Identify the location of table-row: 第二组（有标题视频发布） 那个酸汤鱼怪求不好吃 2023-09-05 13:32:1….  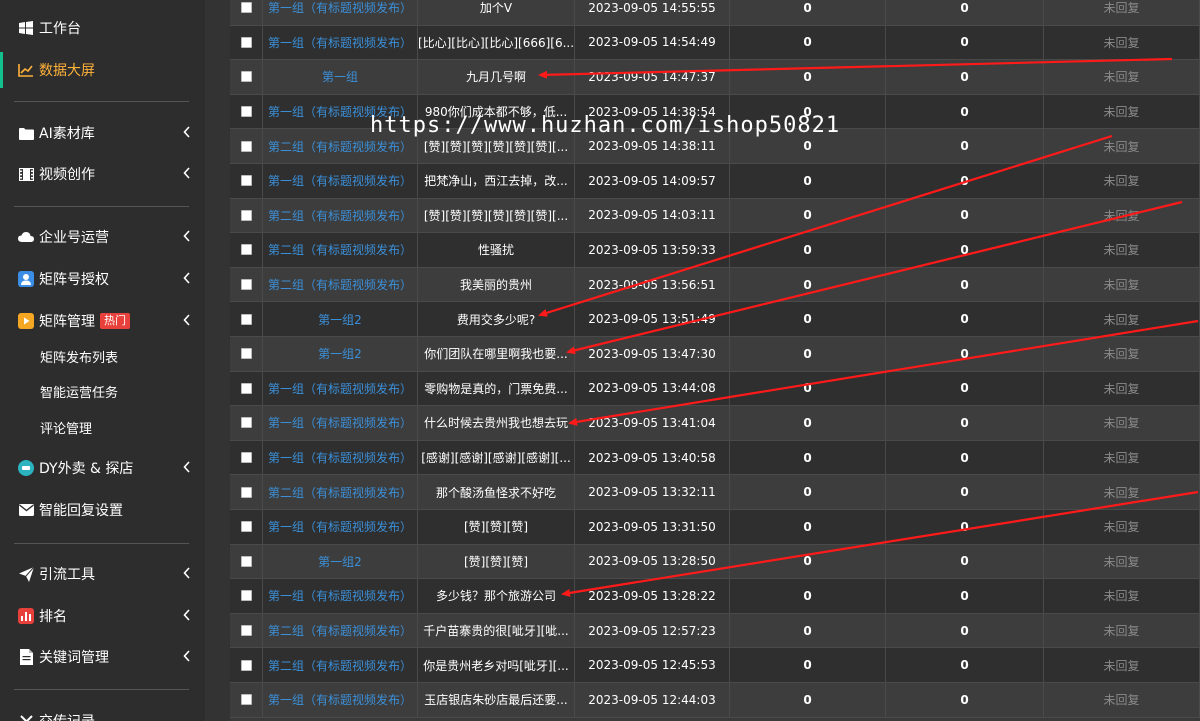
(715, 492).